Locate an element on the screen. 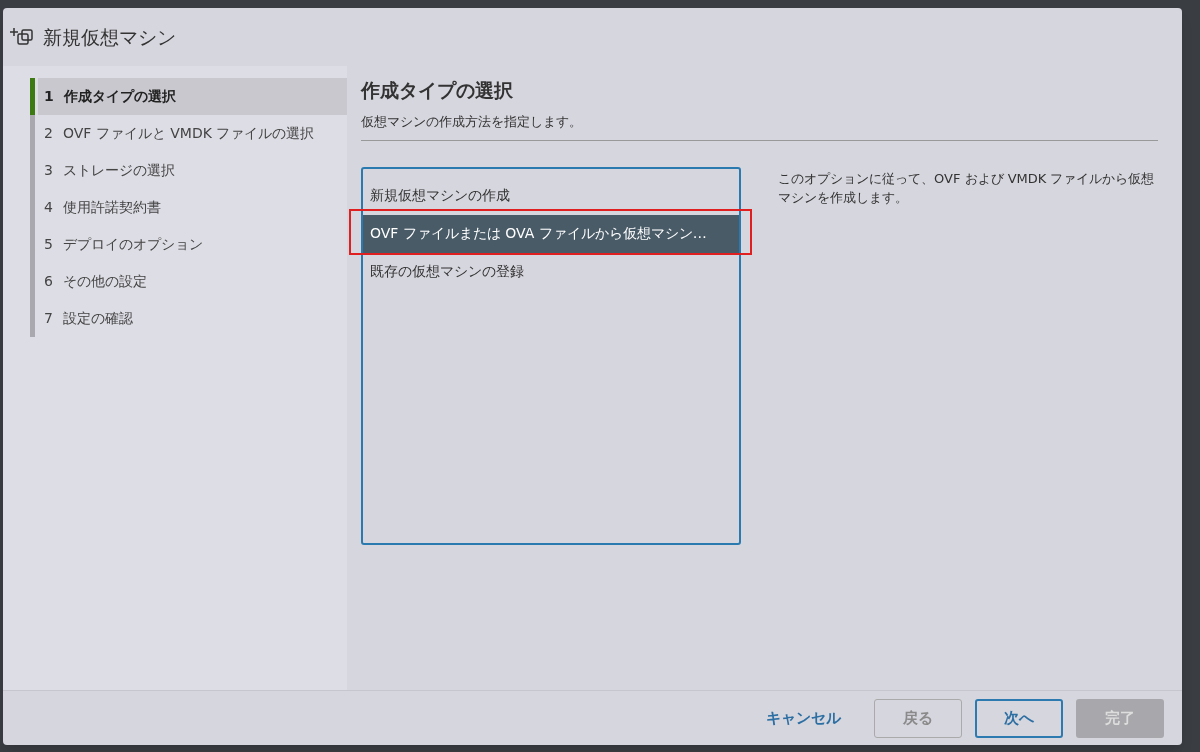 This screenshot has height=752, width=1200. wizard-step: 3 ストレージの選択 is located at coordinates (192, 170).